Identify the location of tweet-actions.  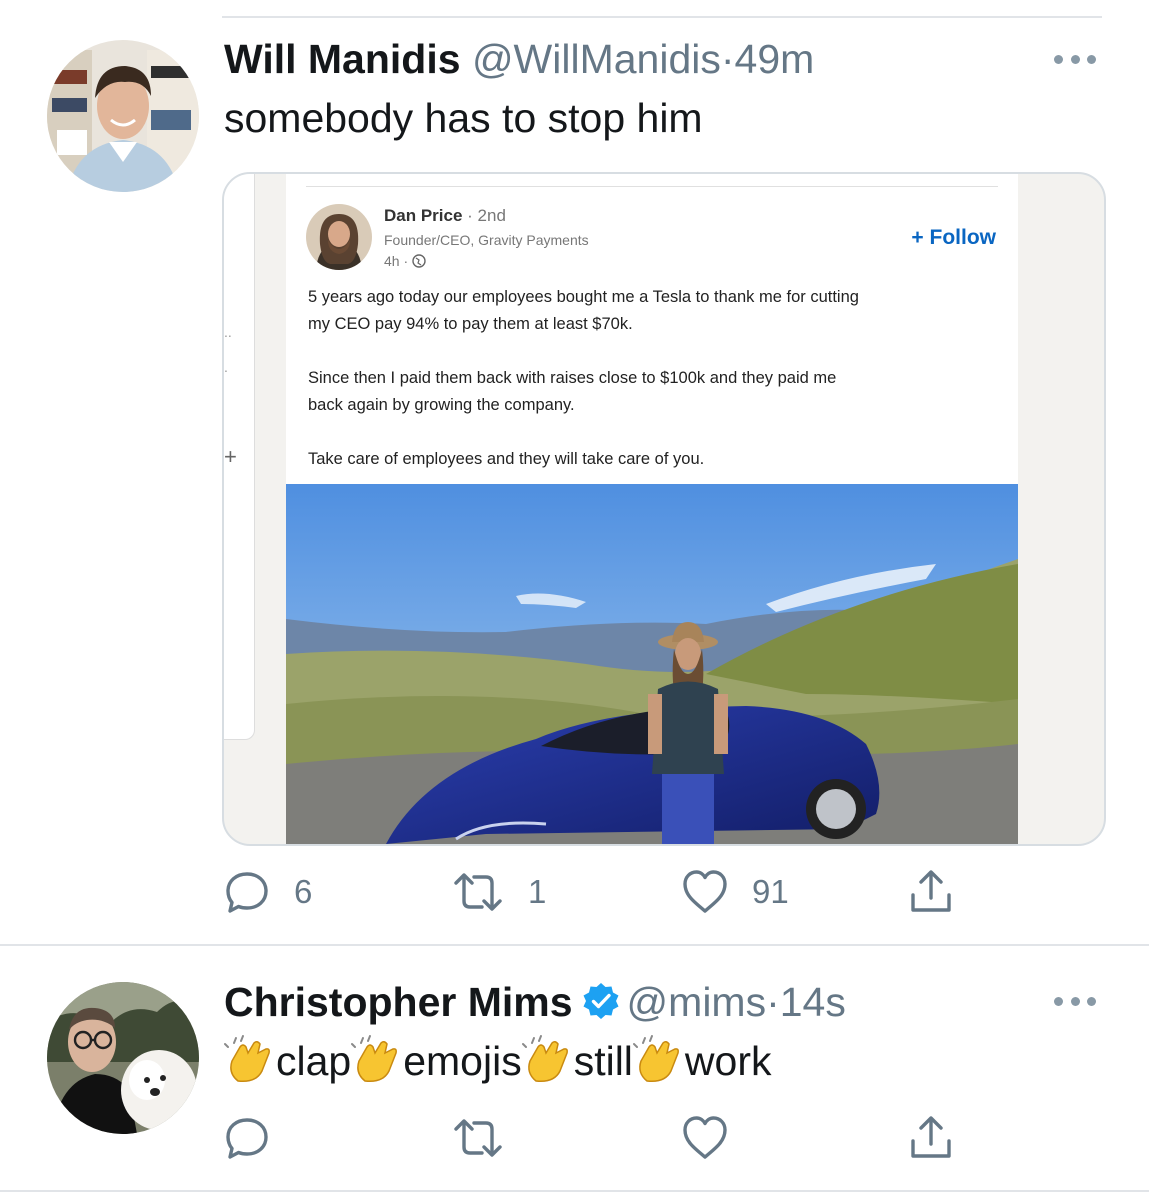
(592, 1138).